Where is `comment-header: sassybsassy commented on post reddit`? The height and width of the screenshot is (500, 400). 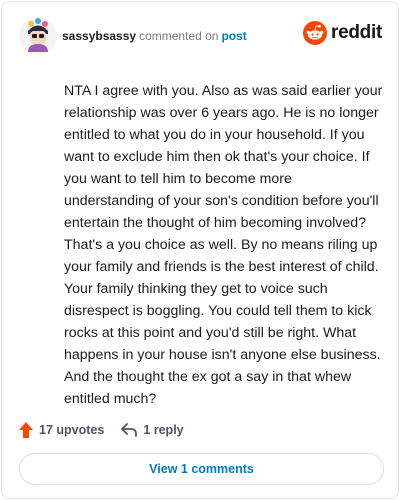 comment-header: sassybsassy commented on post reddit is located at coordinates (200, 36).